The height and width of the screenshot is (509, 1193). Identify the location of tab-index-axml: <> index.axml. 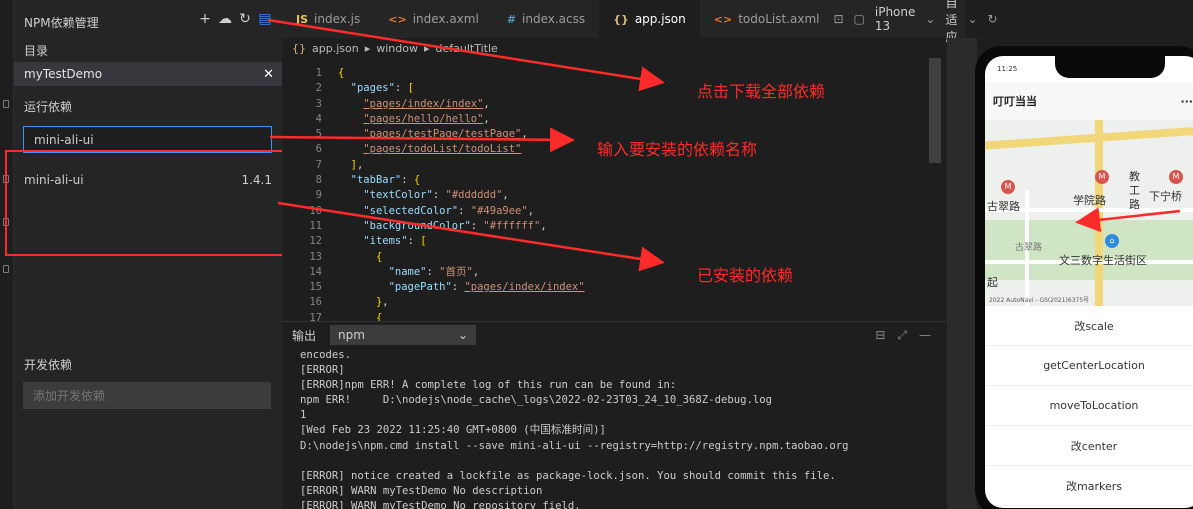
(433, 19).